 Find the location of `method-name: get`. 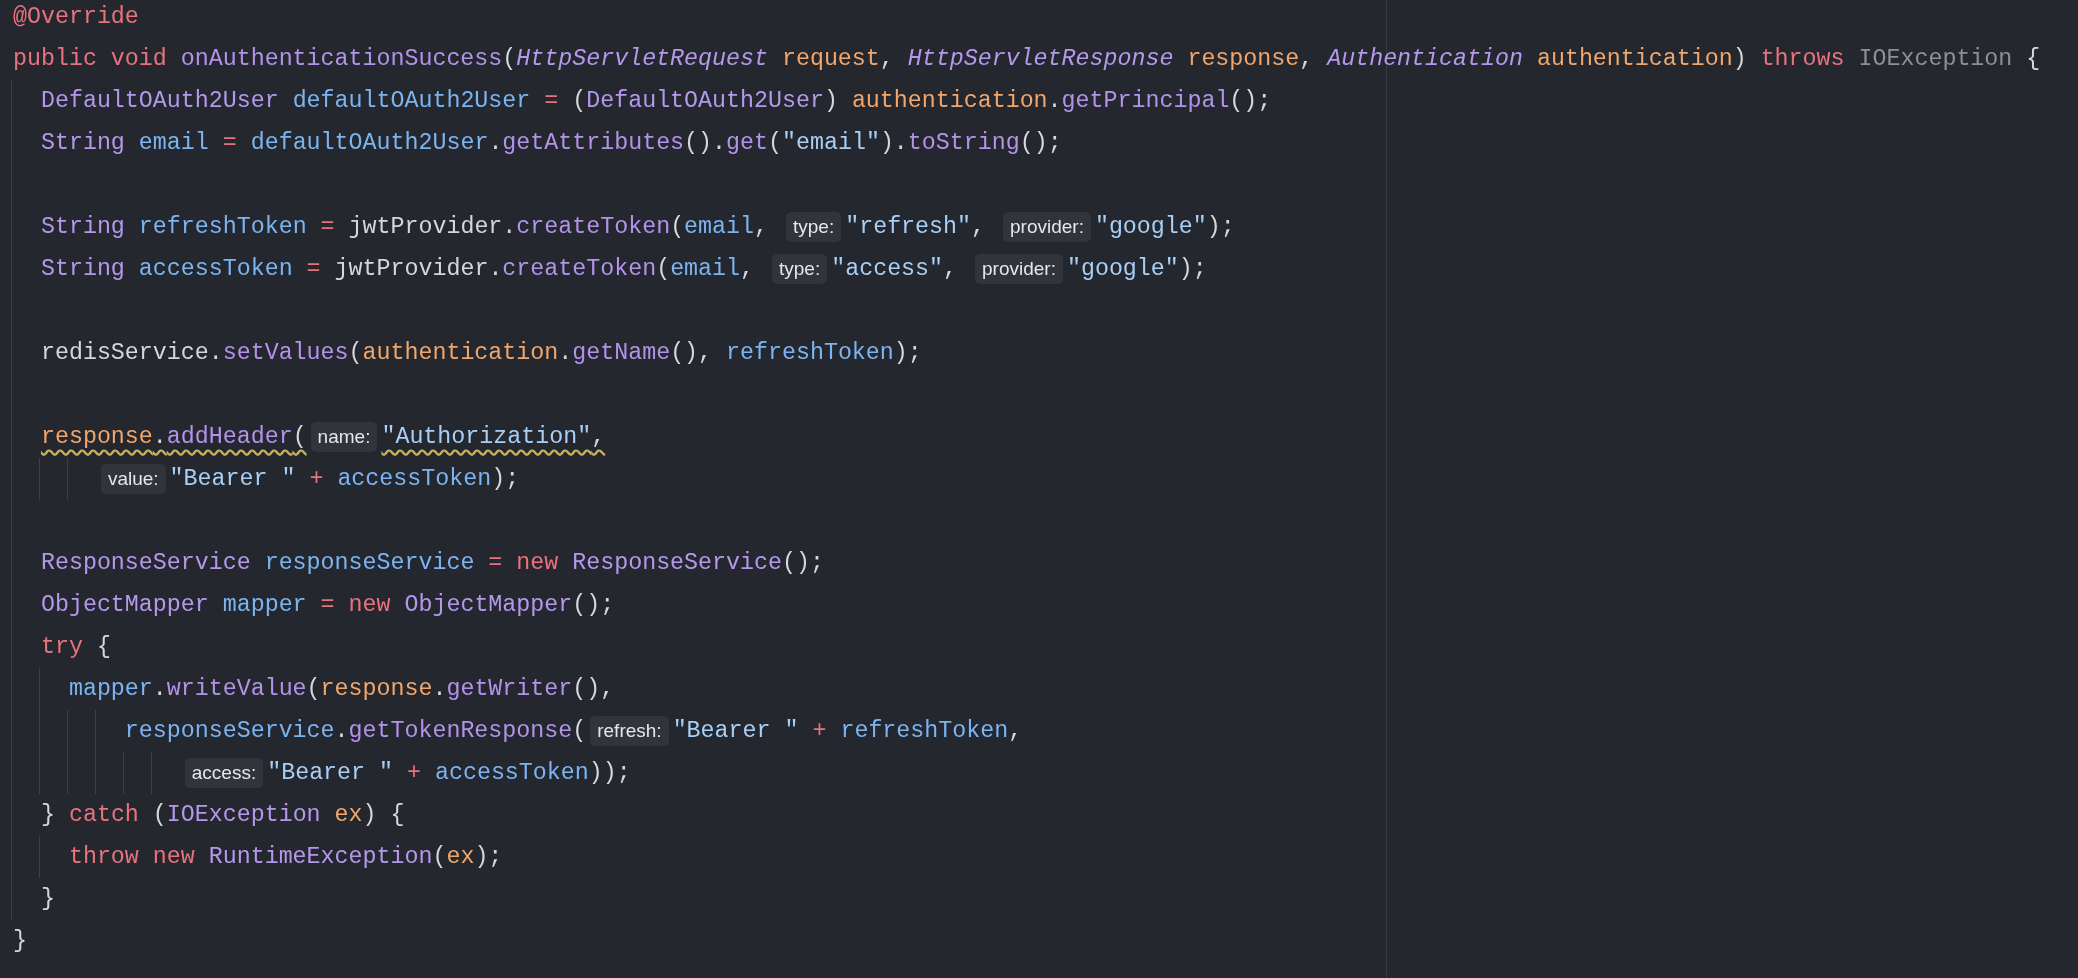

method-name: get is located at coordinates (747, 143).